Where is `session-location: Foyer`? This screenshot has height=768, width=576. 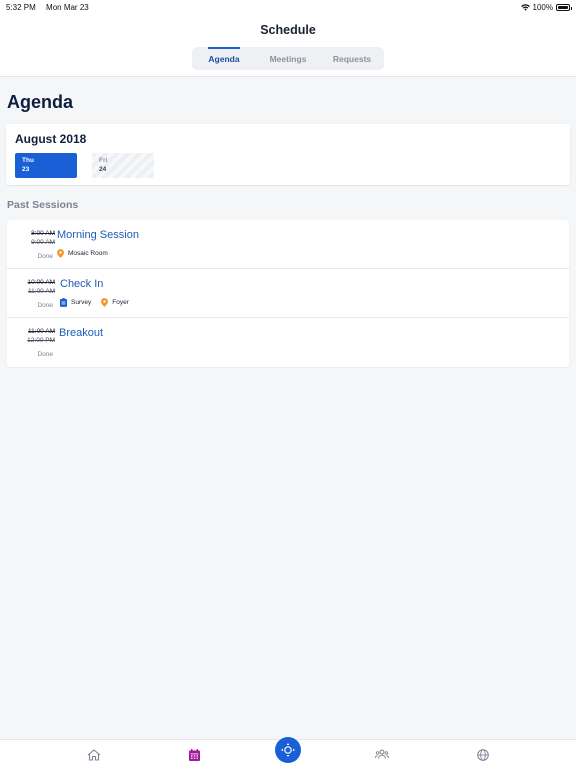
session-location: Foyer is located at coordinates (115, 302).